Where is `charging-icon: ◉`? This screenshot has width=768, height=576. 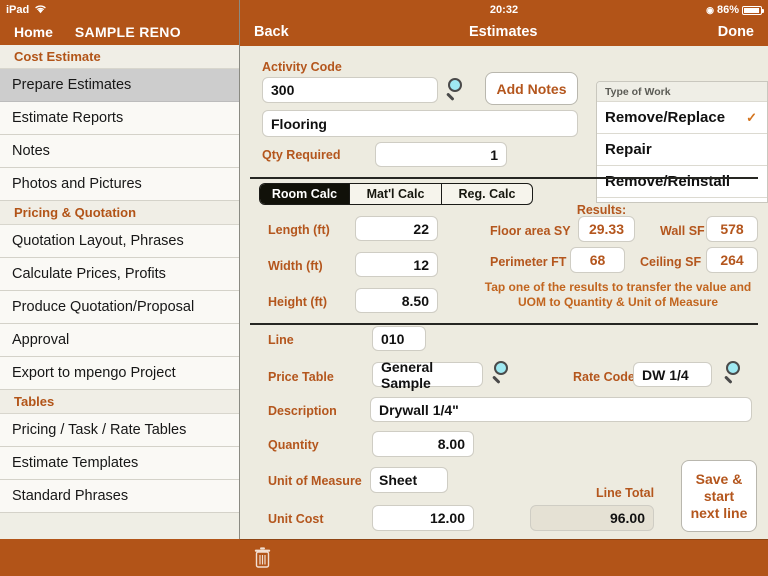
charging-icon: ◉ is located at coordinates (710, 9).